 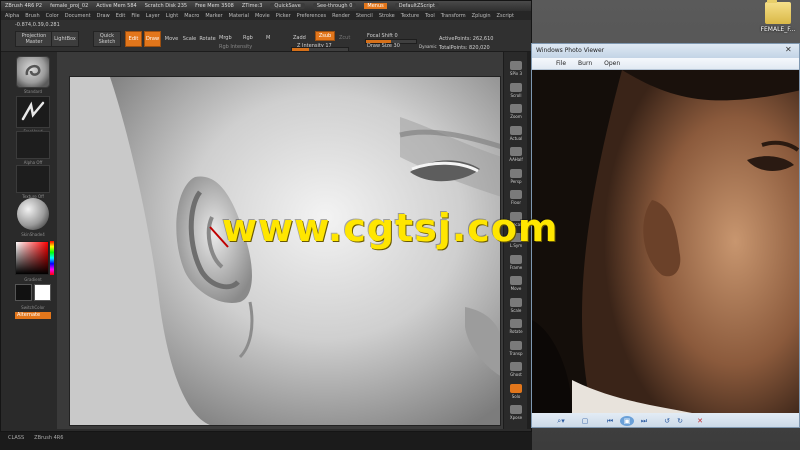 What do you see at coordinates (344, 38) in the screenshot?
I see `zcut-button: Zcut` at bounding box center [344, 38].